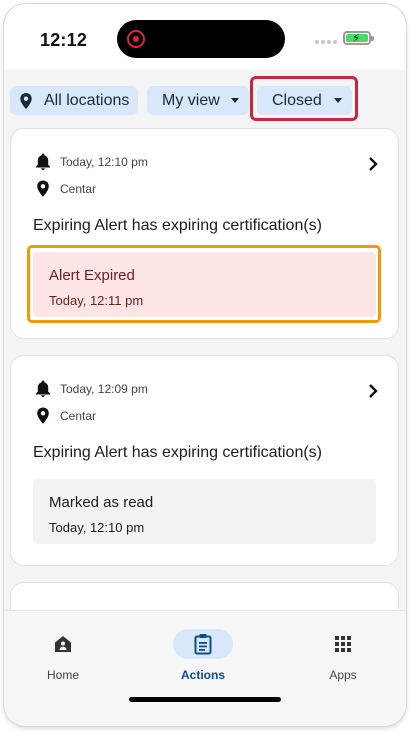 The height and width of the screenshot is (731, 411). I want to click on filter-bar: All locations My view Closed, so click(205, 99).